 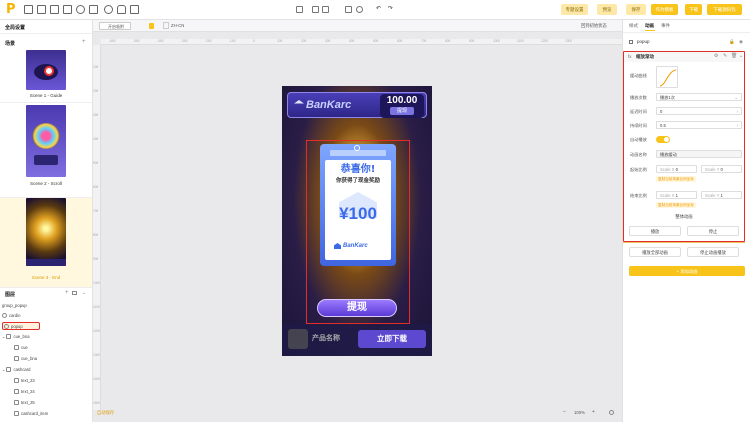 What do you see at coordinates (633, 26) in the screenshot?
I see `tab-style: 样式` at bounding box center [633, 26].